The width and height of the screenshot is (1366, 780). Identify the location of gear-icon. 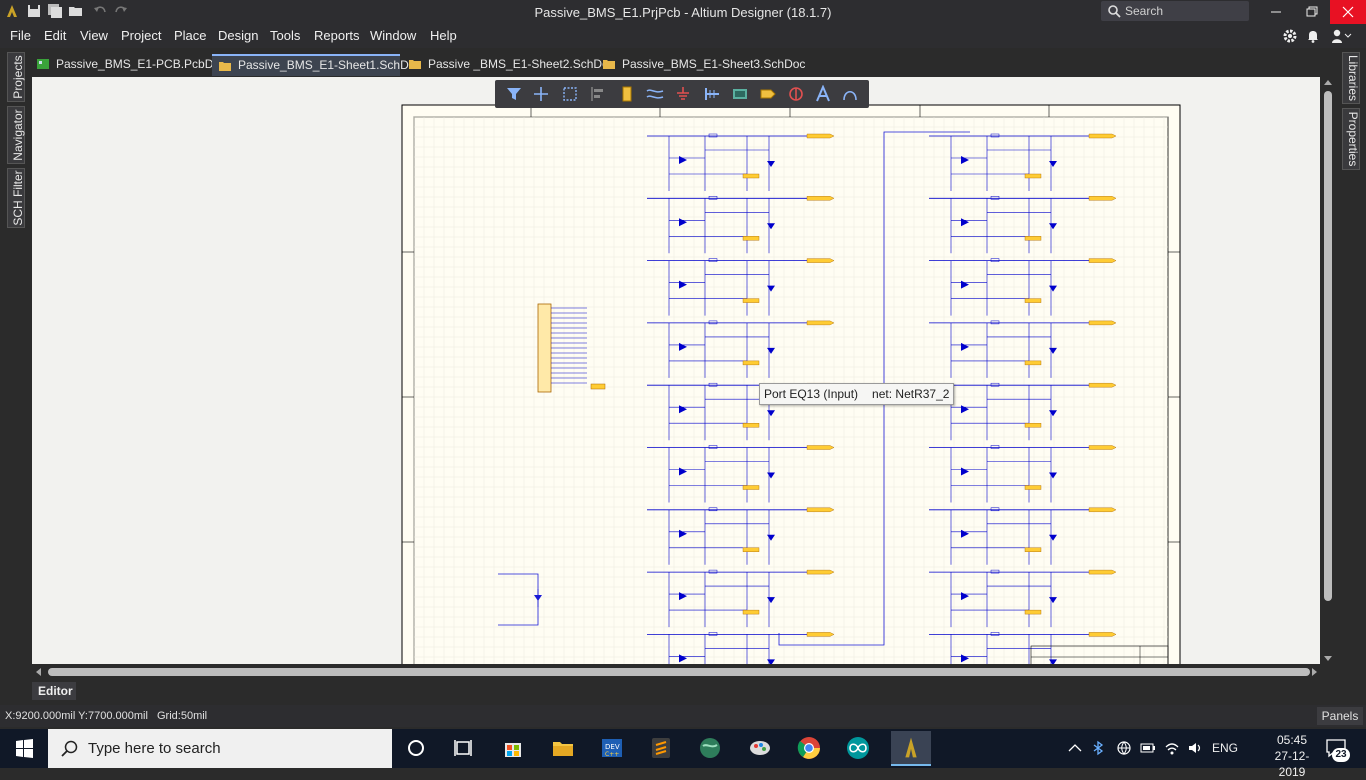
(1290, 36).